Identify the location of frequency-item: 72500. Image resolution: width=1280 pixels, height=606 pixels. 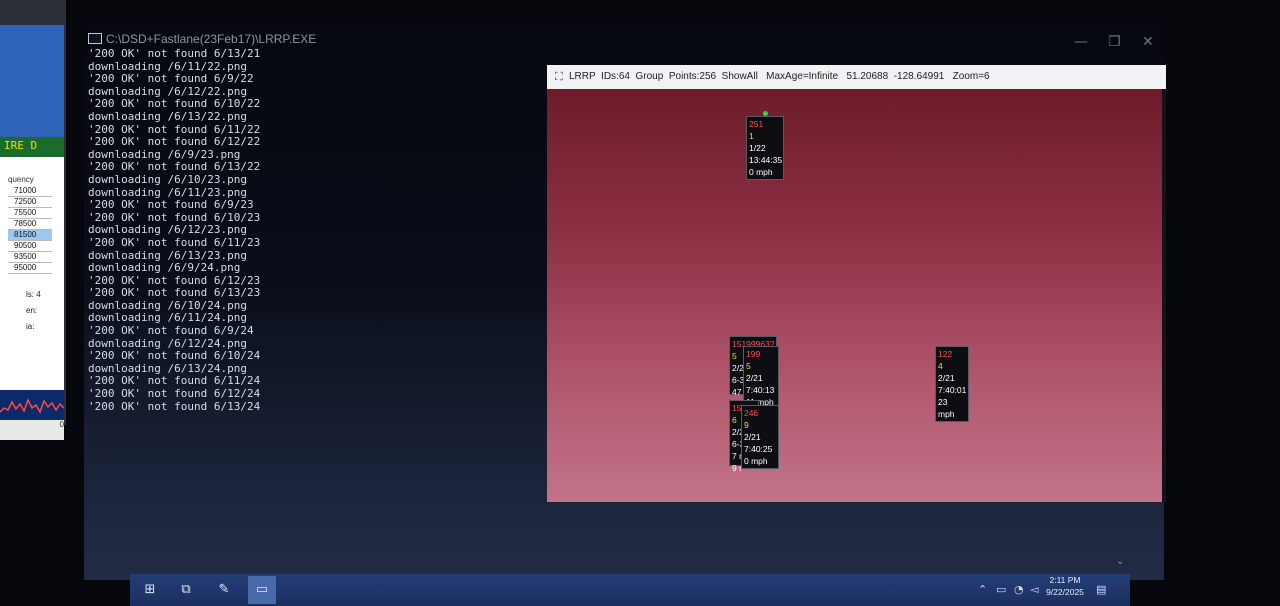
(30, 202).